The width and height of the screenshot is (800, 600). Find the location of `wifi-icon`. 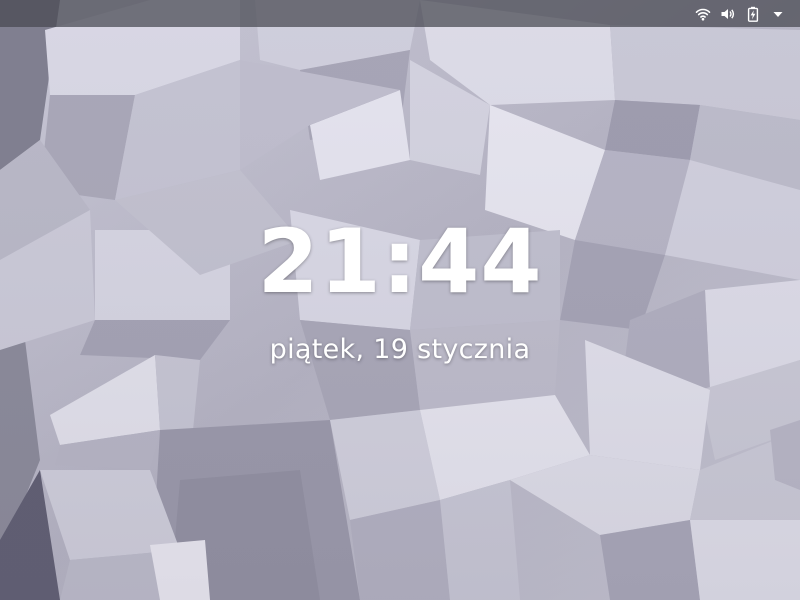

wifi-icon is located at coordinates (703, 14).